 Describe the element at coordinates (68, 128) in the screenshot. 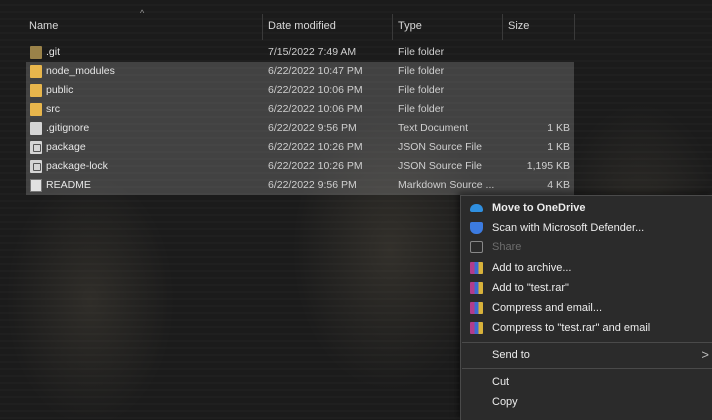

I see `file-name: .gitignore` at that location.